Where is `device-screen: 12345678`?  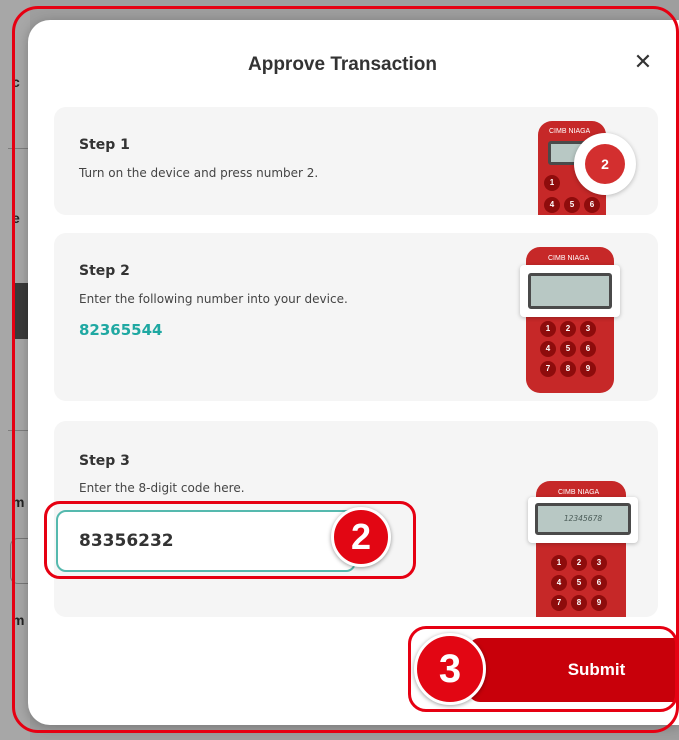 device-screen: 12345678 is located at coordinates (583, 519).